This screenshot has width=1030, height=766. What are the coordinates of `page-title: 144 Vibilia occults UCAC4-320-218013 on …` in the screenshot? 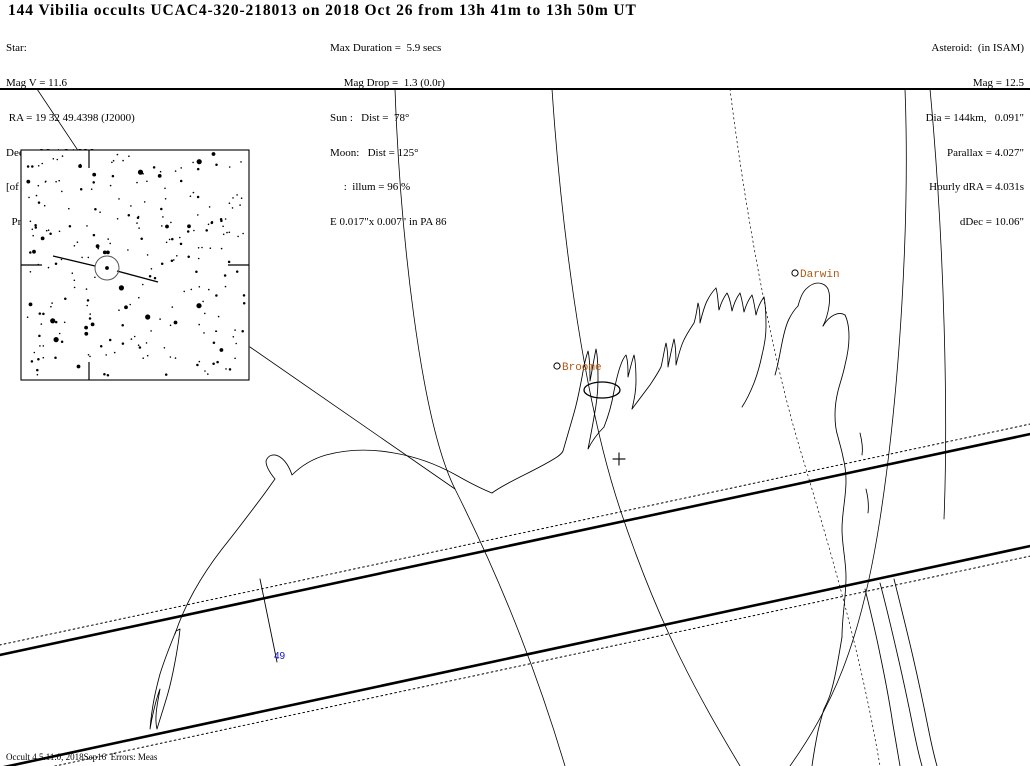 It's located at (322, 10).